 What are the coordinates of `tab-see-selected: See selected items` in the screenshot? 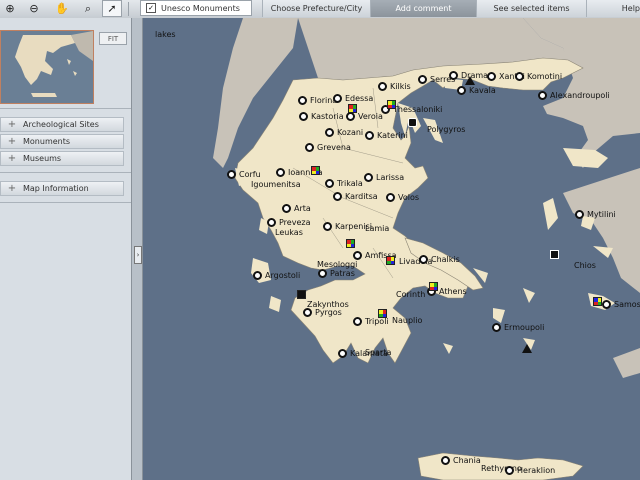 It's located at (531, 8).